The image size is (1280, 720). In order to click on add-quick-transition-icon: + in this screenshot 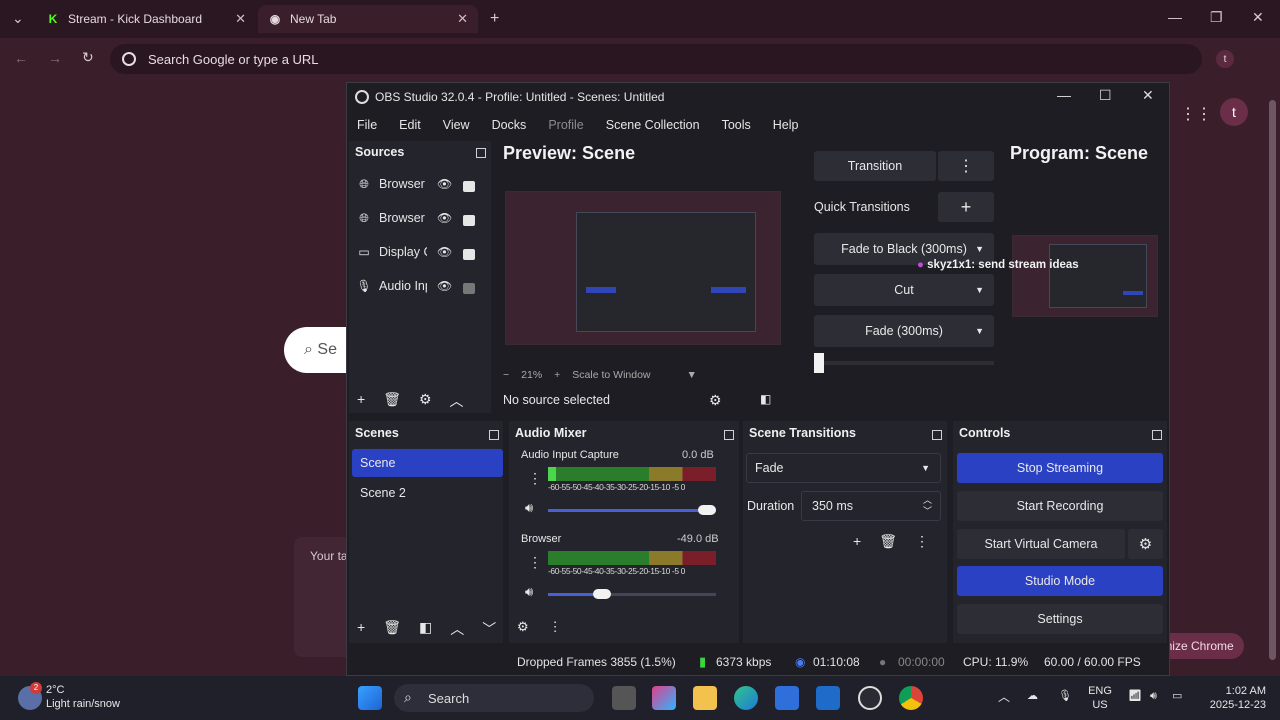, I will do `click(966, 207)`.